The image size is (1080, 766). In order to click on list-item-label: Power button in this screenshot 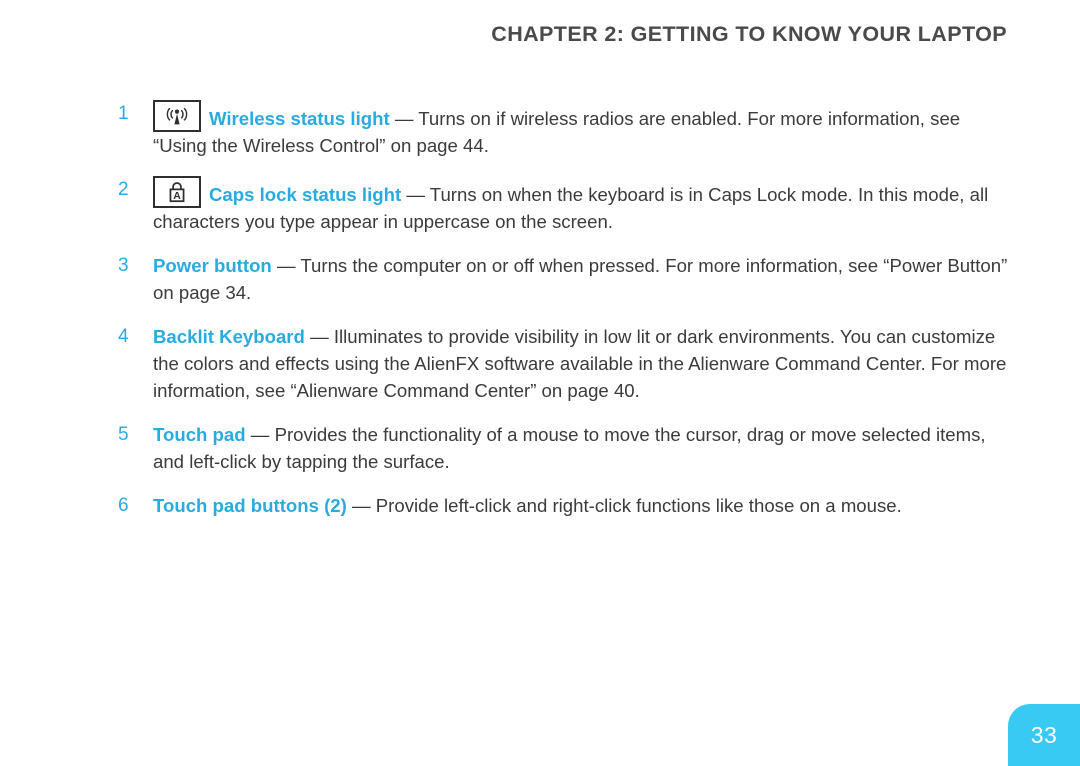, I will do `click(212, 265)`.